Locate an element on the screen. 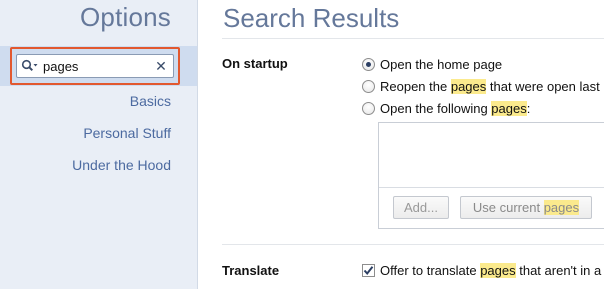 The width and height of the screenshot is (604, 289). page-title: Search Results is located at coordinates (311, 18).